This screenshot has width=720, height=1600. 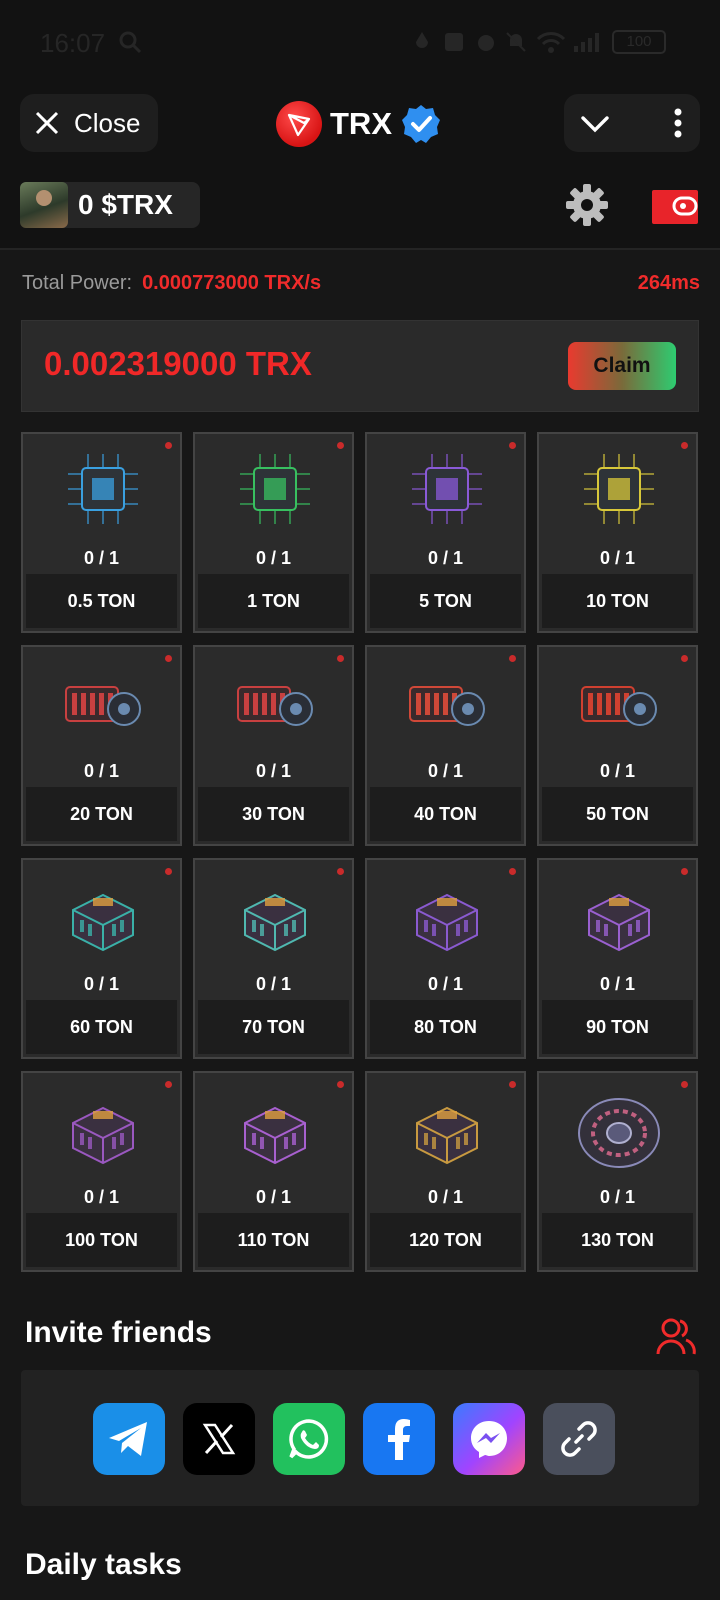 I want to click on friends-icon, so click(x=676, y=1336).